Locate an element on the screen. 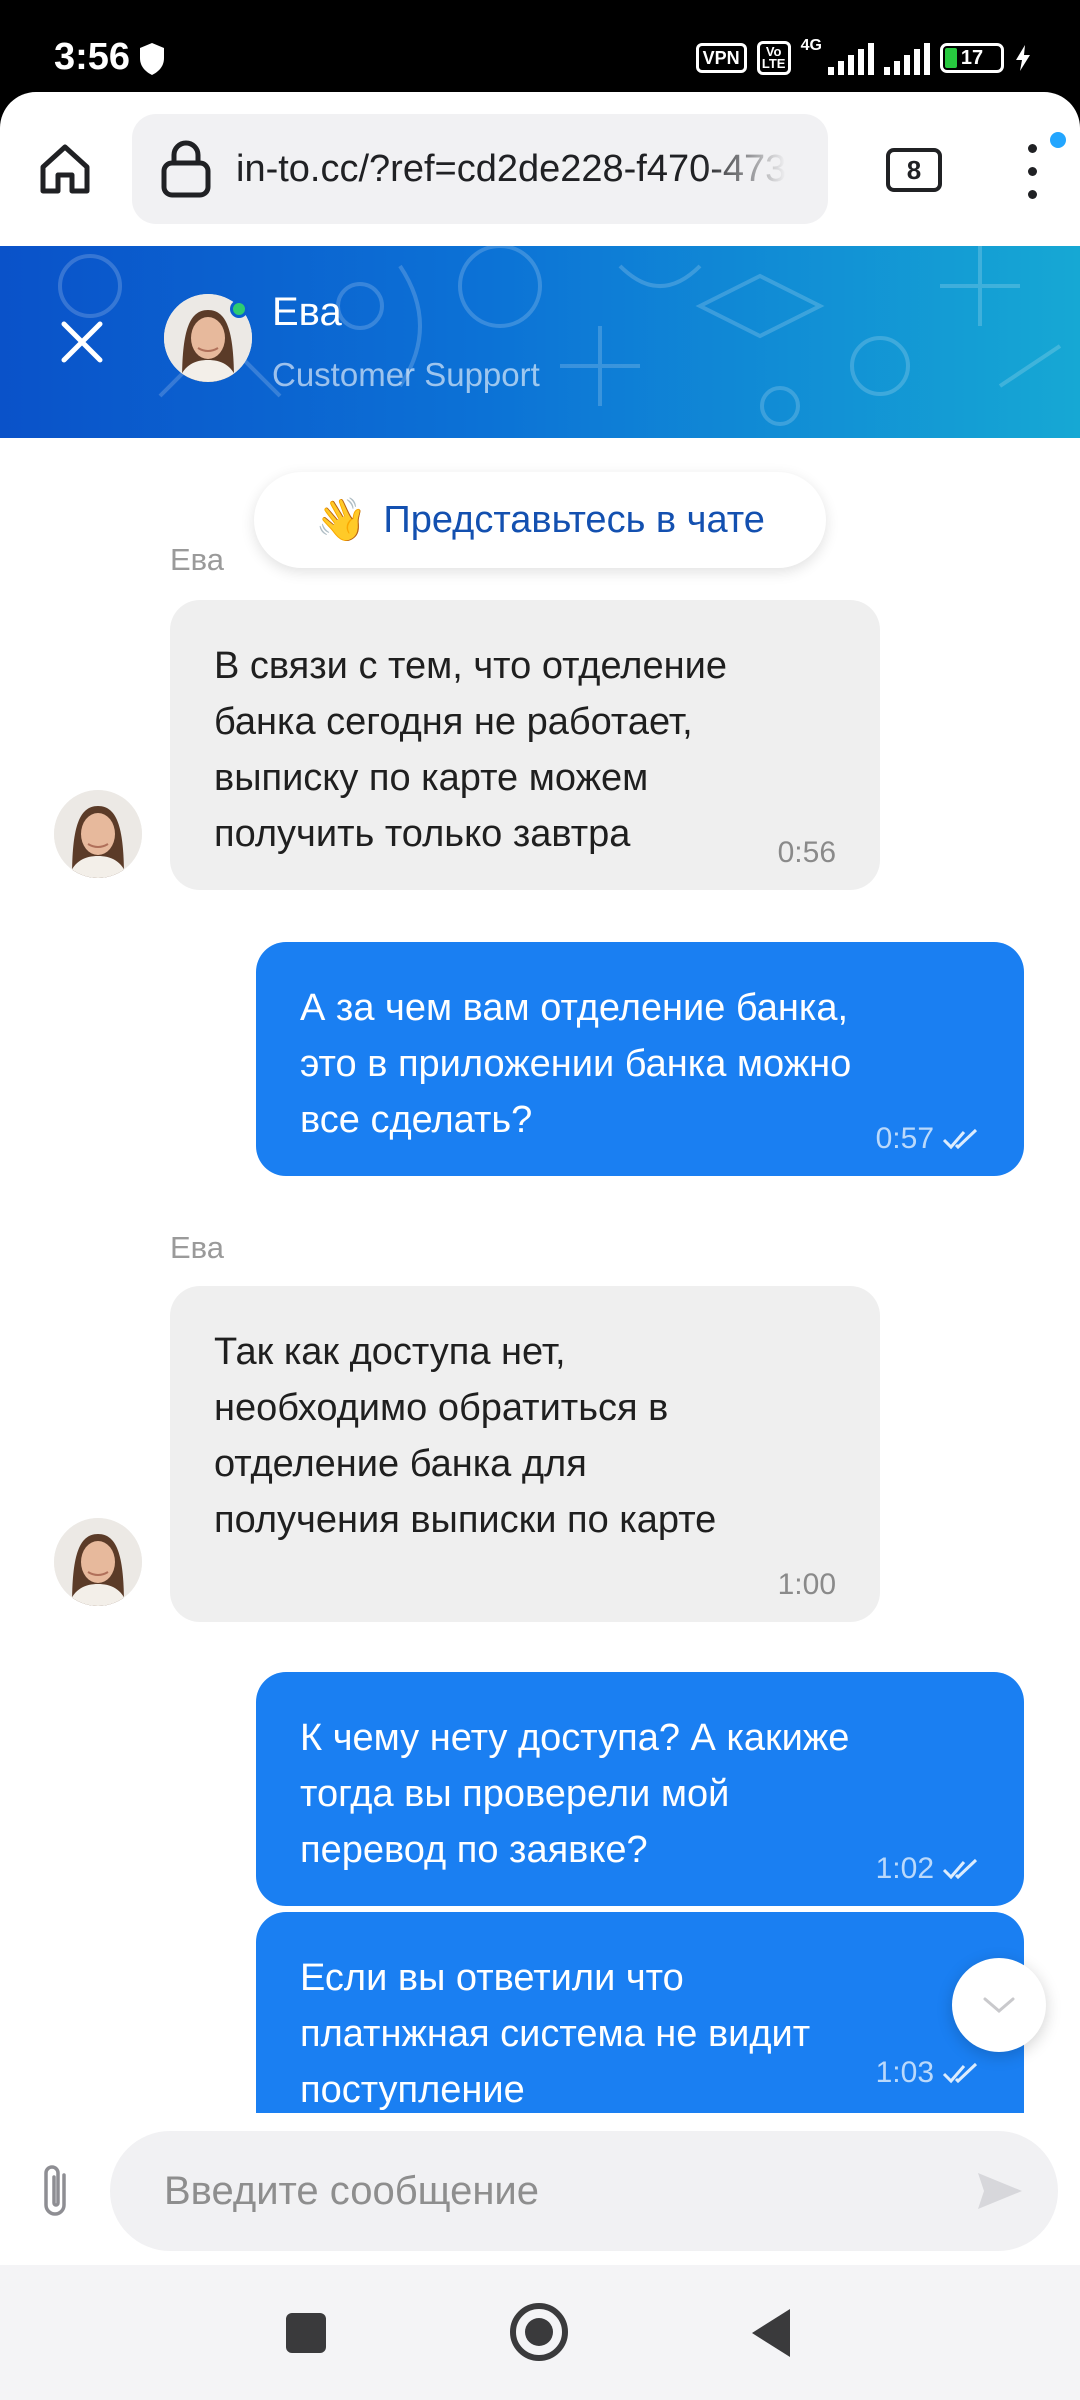  address-bar: in-to.cc/?ref=cd2de228-f470-473 is located at coordinates (480, 169).